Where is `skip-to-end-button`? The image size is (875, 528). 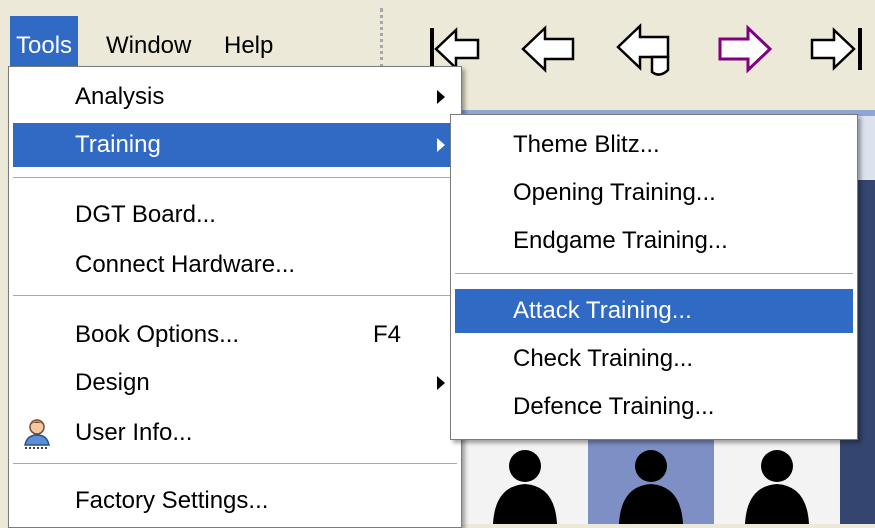
skip-to-end-button is located at coordinates (837, 49).